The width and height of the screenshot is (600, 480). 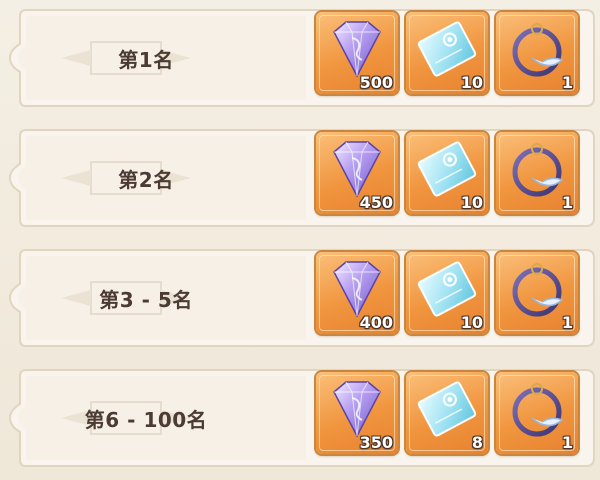 I want to click on item-quantity: 350, so click(x=376, y=442).